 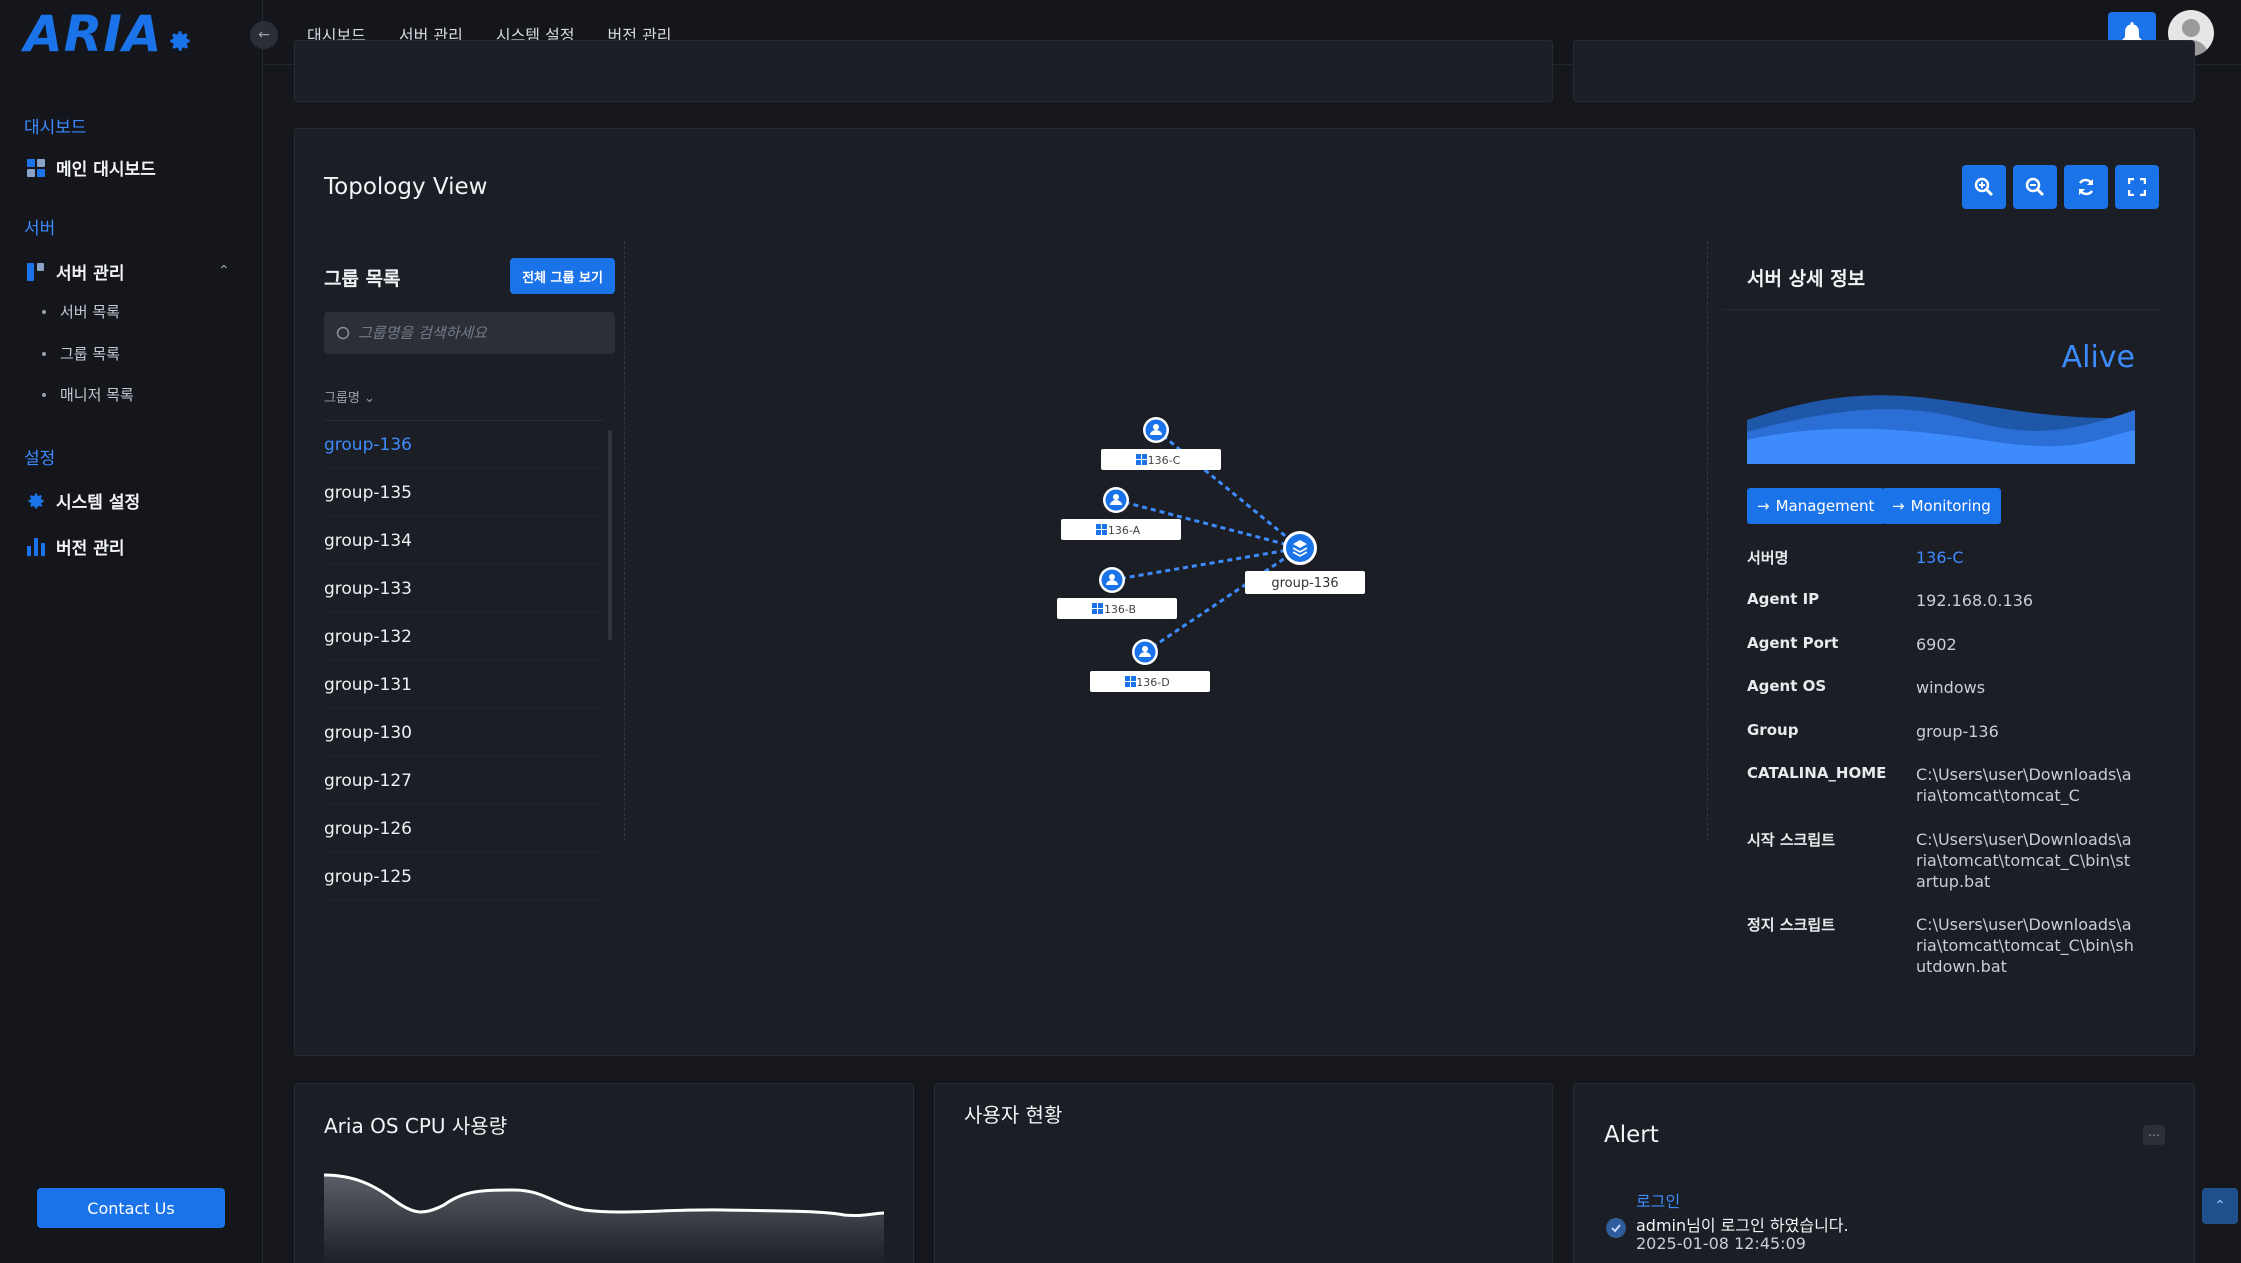 What do you see at coordinates (1013, 1115) in the screenshot?
I see `users-panel-title: 사용자 현황` at bounding box center [1013, 1115].